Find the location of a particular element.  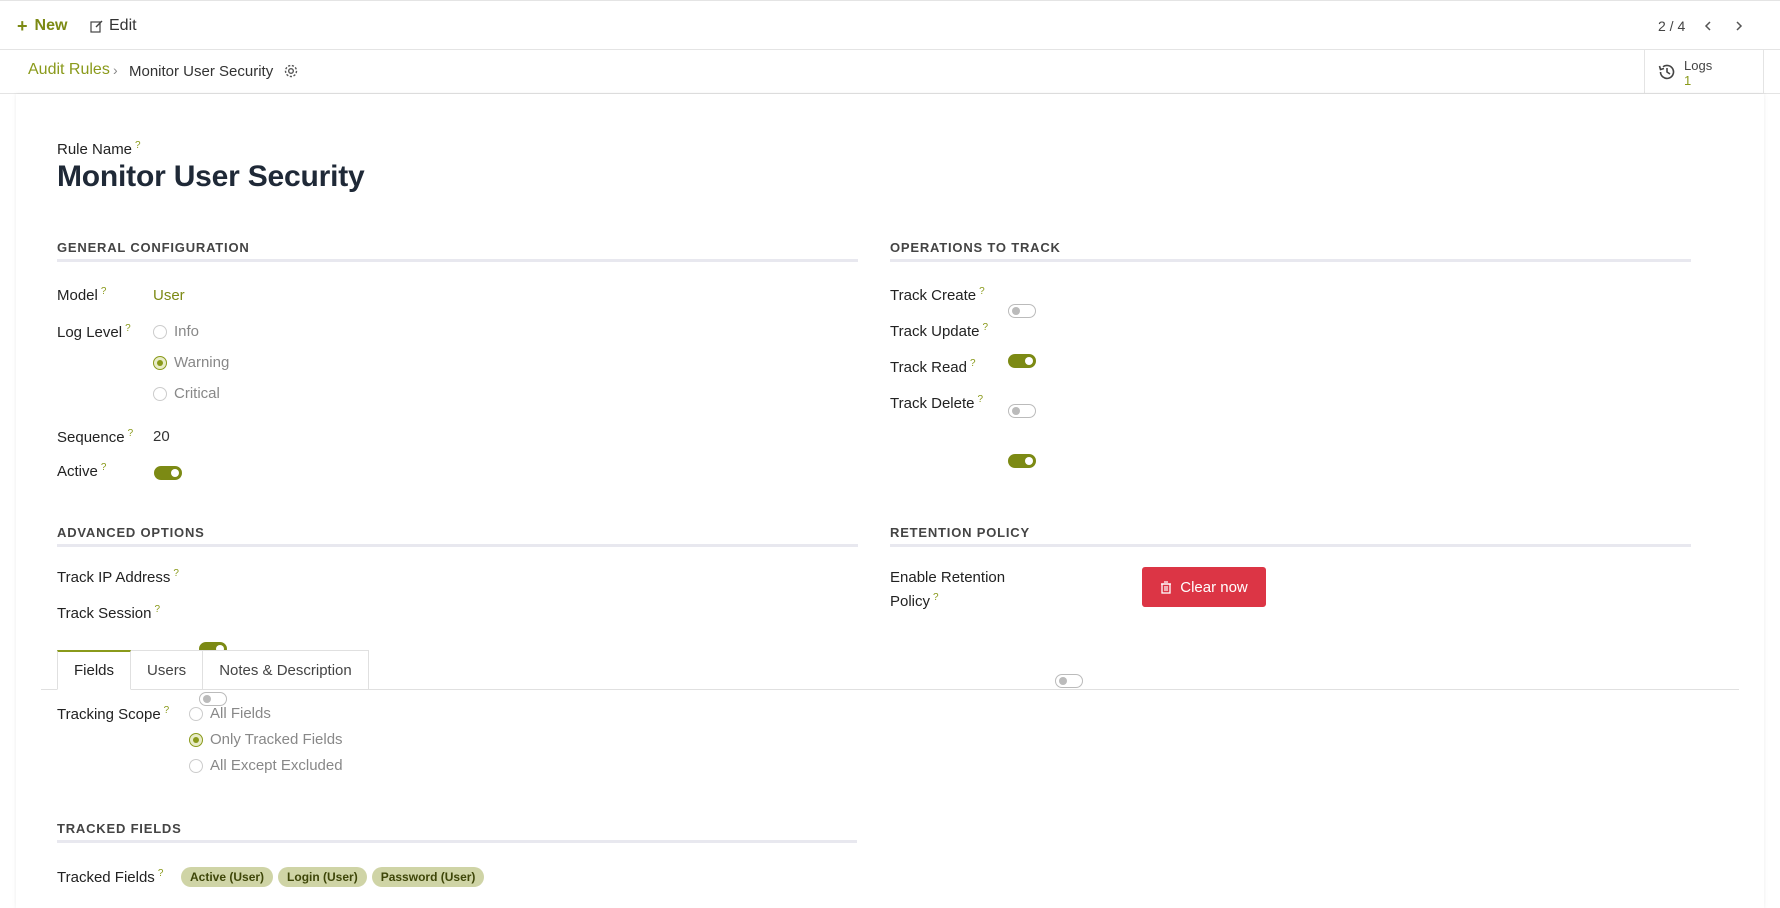

sequence-label: Sequence? is located at coordinates (95, 437).